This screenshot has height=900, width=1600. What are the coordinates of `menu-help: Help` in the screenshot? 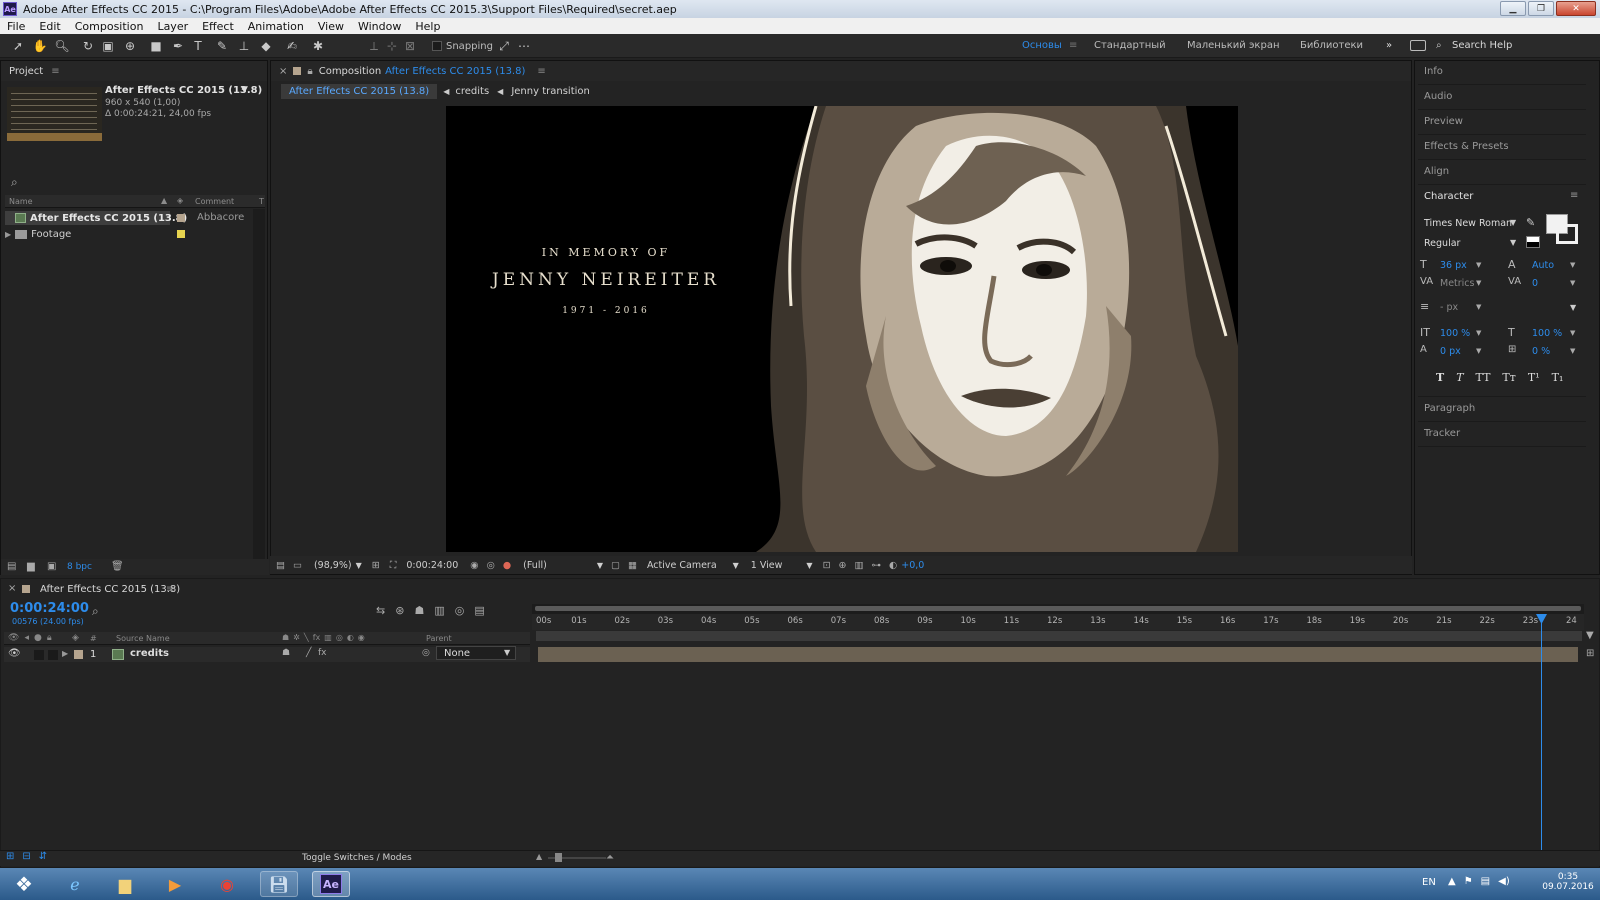 It's located at (427, 26).